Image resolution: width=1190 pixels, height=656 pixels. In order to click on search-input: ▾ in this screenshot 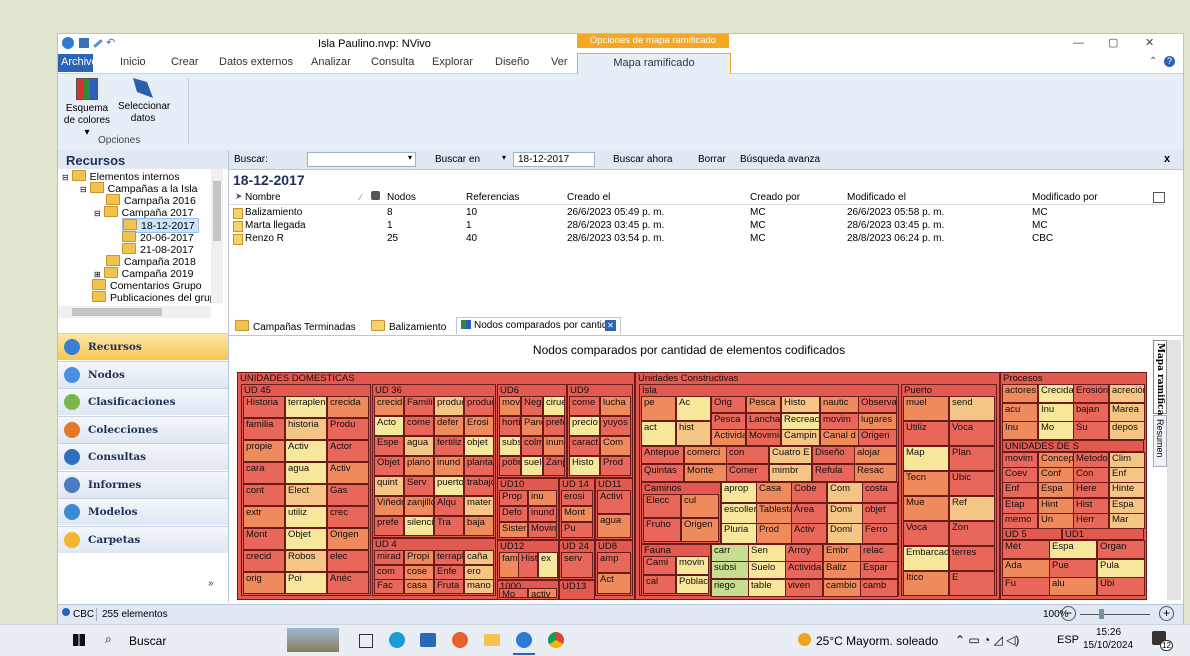, I will do `click(361, 159)`.